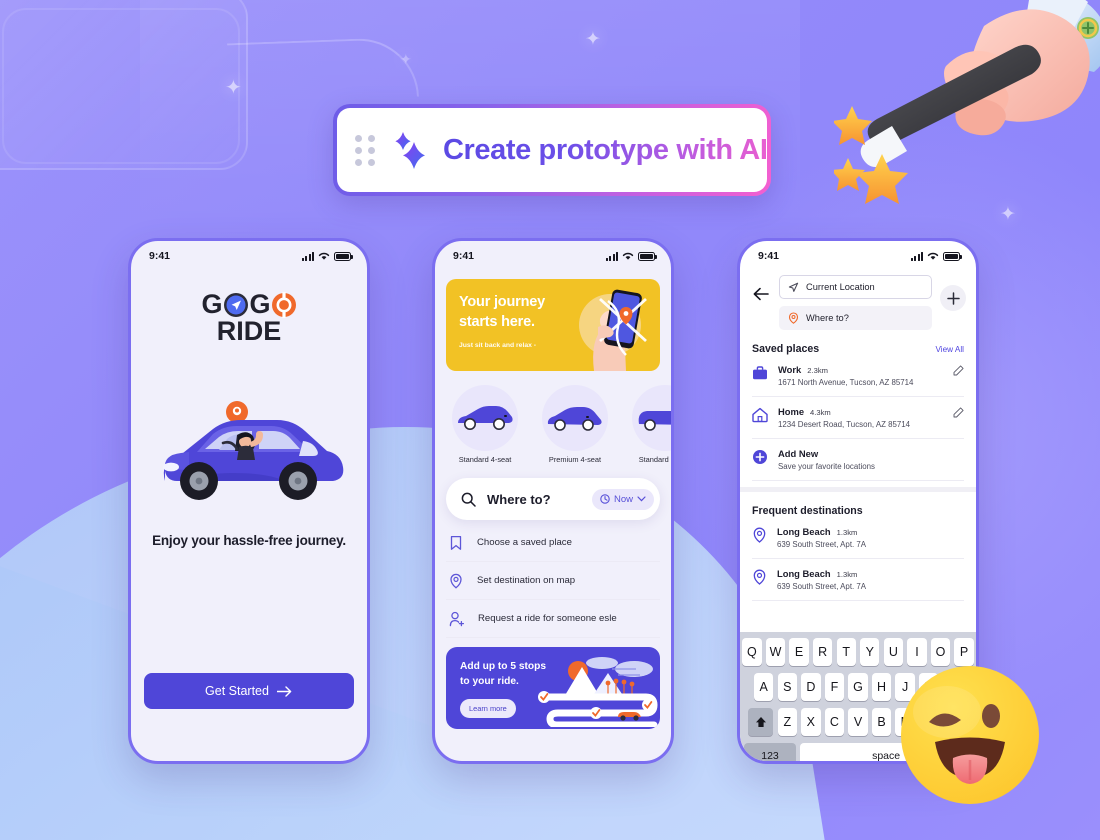  Describe the element at coordinates (787, 687) in the screenshot. I see `key-s: S` at that location.